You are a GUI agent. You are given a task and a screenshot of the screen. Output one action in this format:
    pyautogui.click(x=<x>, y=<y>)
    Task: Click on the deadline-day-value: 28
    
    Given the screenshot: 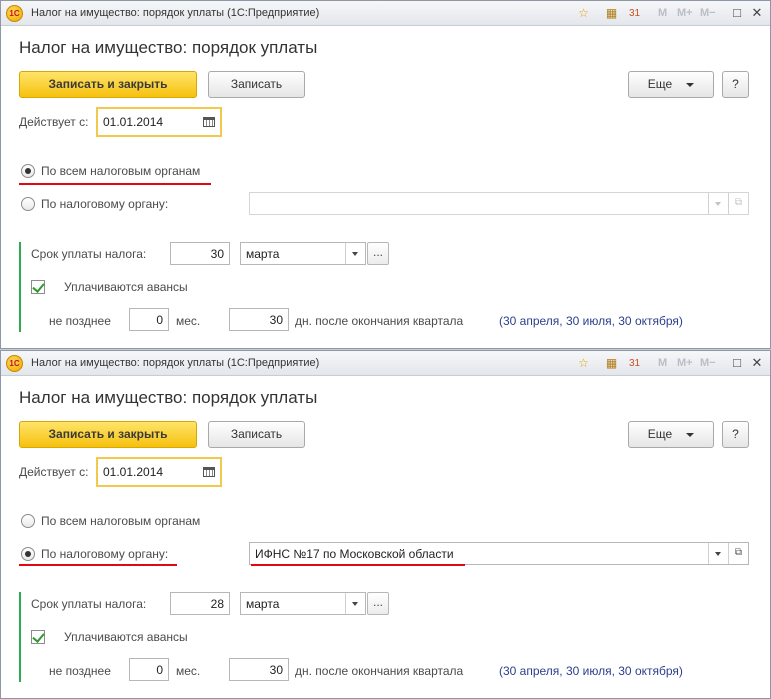 What is the action you would take?
    pyautogui.click(x=217, y=604)
    